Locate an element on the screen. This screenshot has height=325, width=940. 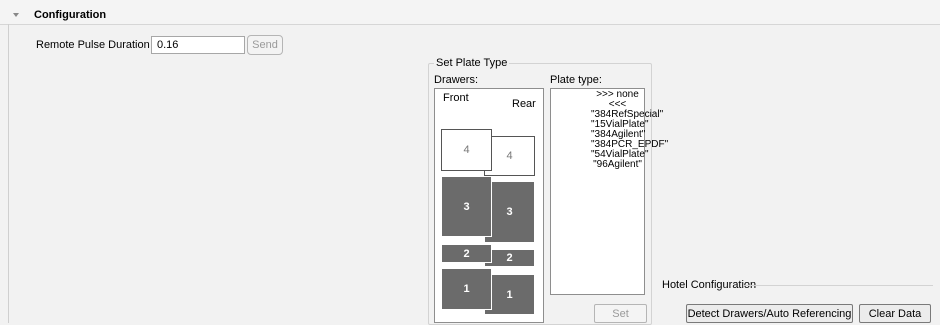
hotel-group-border is located at coordinates (838, 285).